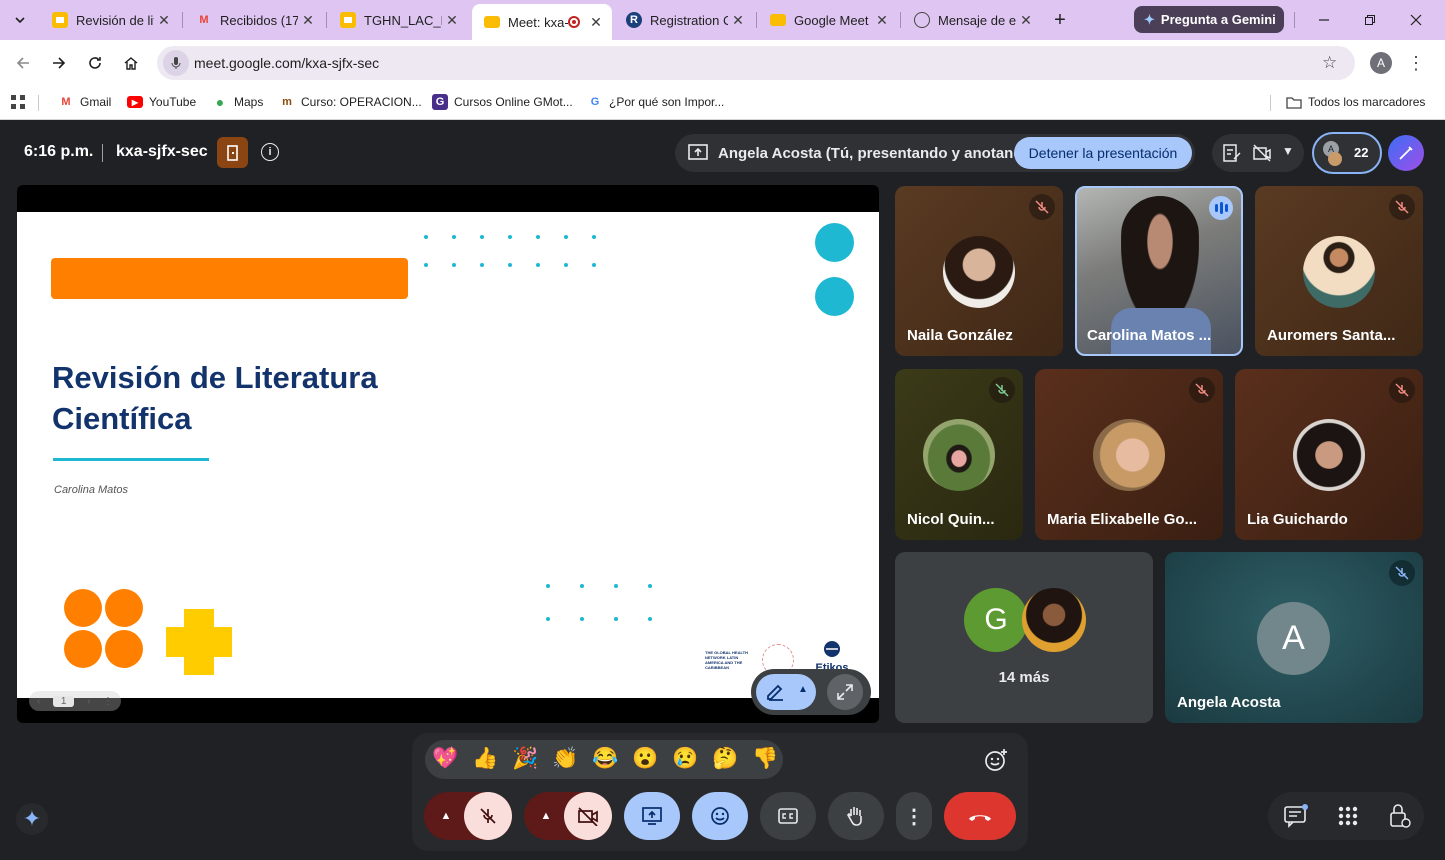 This screenshot has width=1445, height=860. I want to click on reaction-surprised: 😮, so click(645, 759).